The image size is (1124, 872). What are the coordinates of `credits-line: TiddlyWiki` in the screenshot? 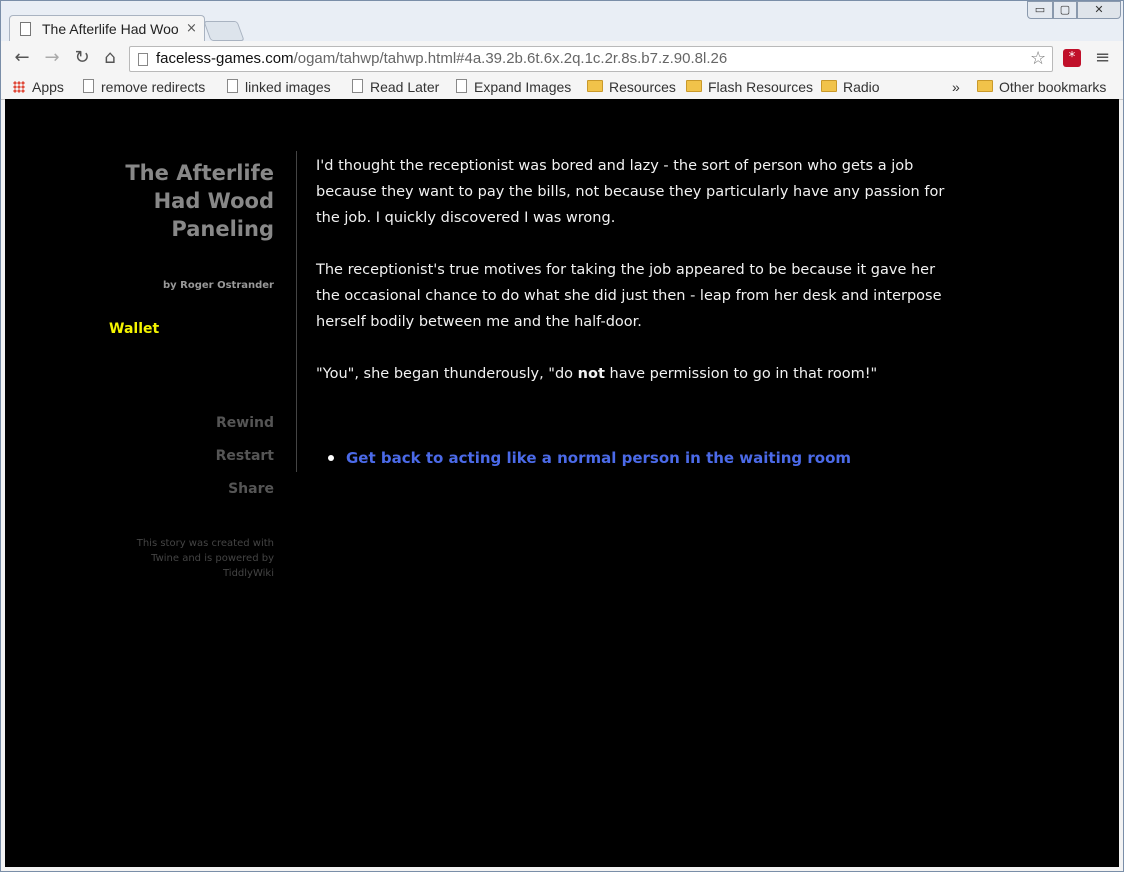 It's located at (248, 573).